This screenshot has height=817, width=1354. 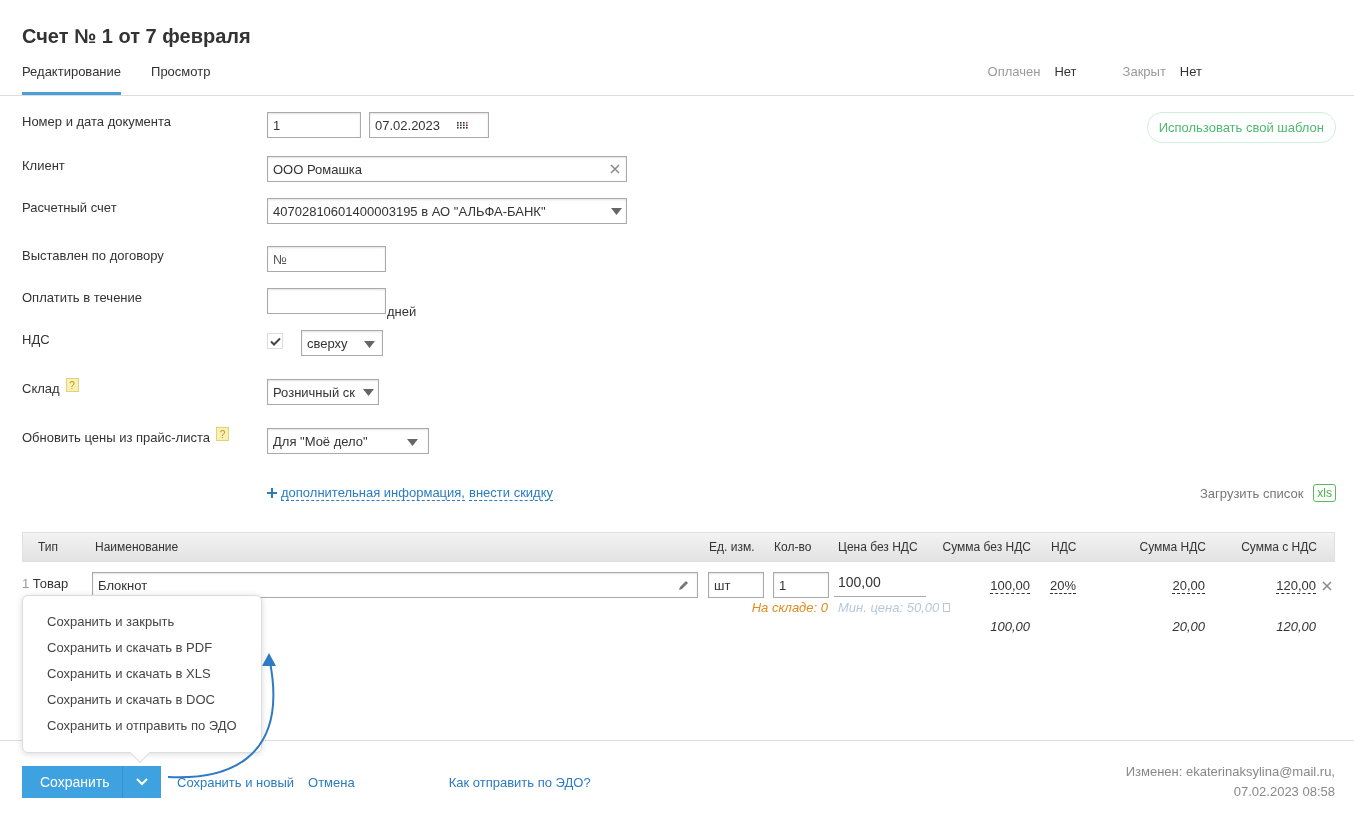 What do you see at coordinates (683, 585) in the screenshot?
I see `pencil-icon` at bounding box center [683, 585].